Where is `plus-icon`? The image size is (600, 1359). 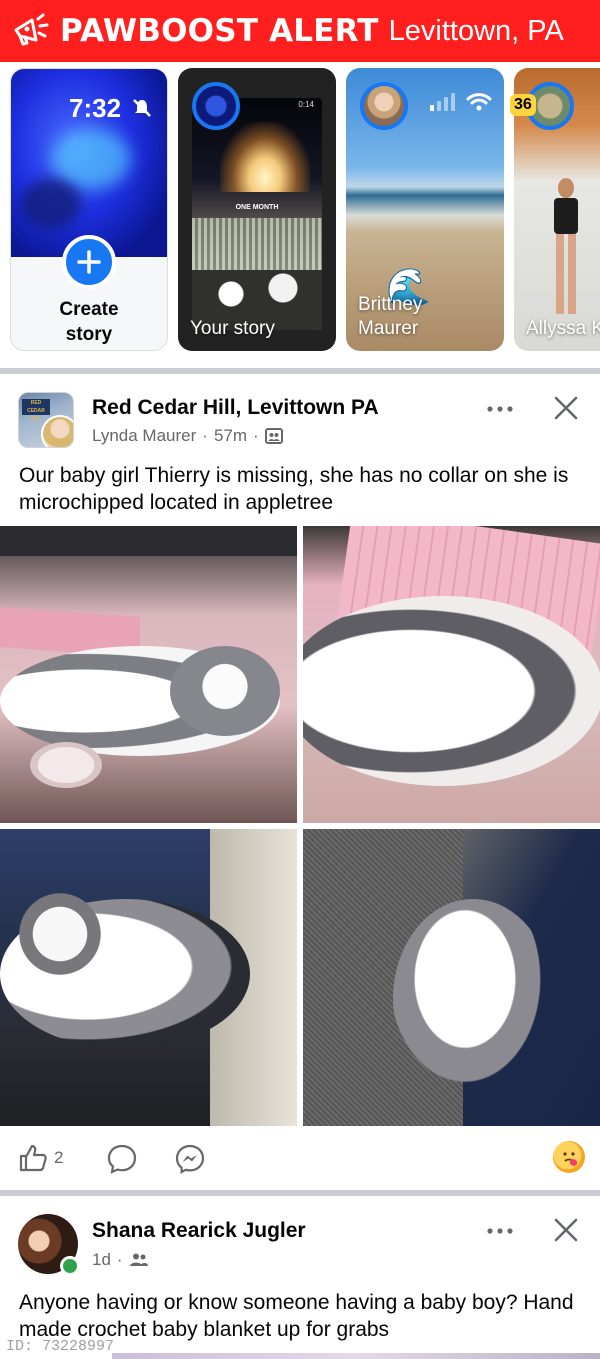
plus-icon is located at coordinates (89, 262).